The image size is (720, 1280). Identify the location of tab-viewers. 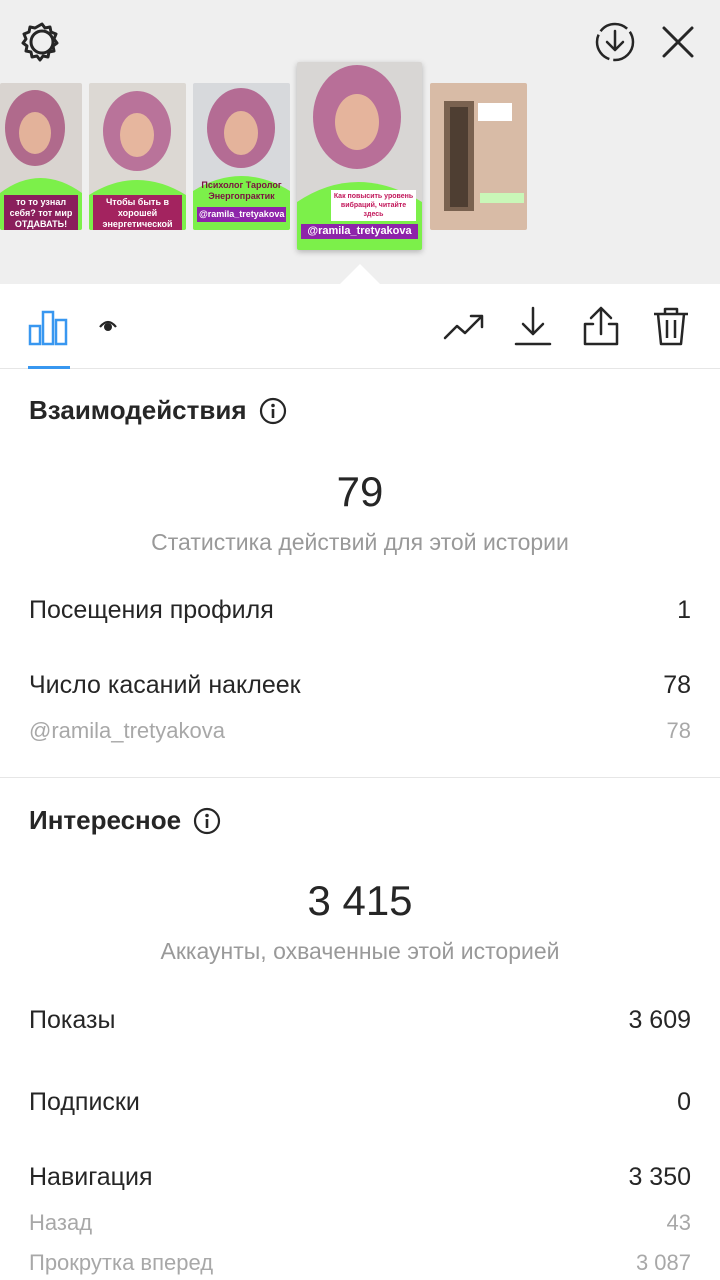
(108, 326).